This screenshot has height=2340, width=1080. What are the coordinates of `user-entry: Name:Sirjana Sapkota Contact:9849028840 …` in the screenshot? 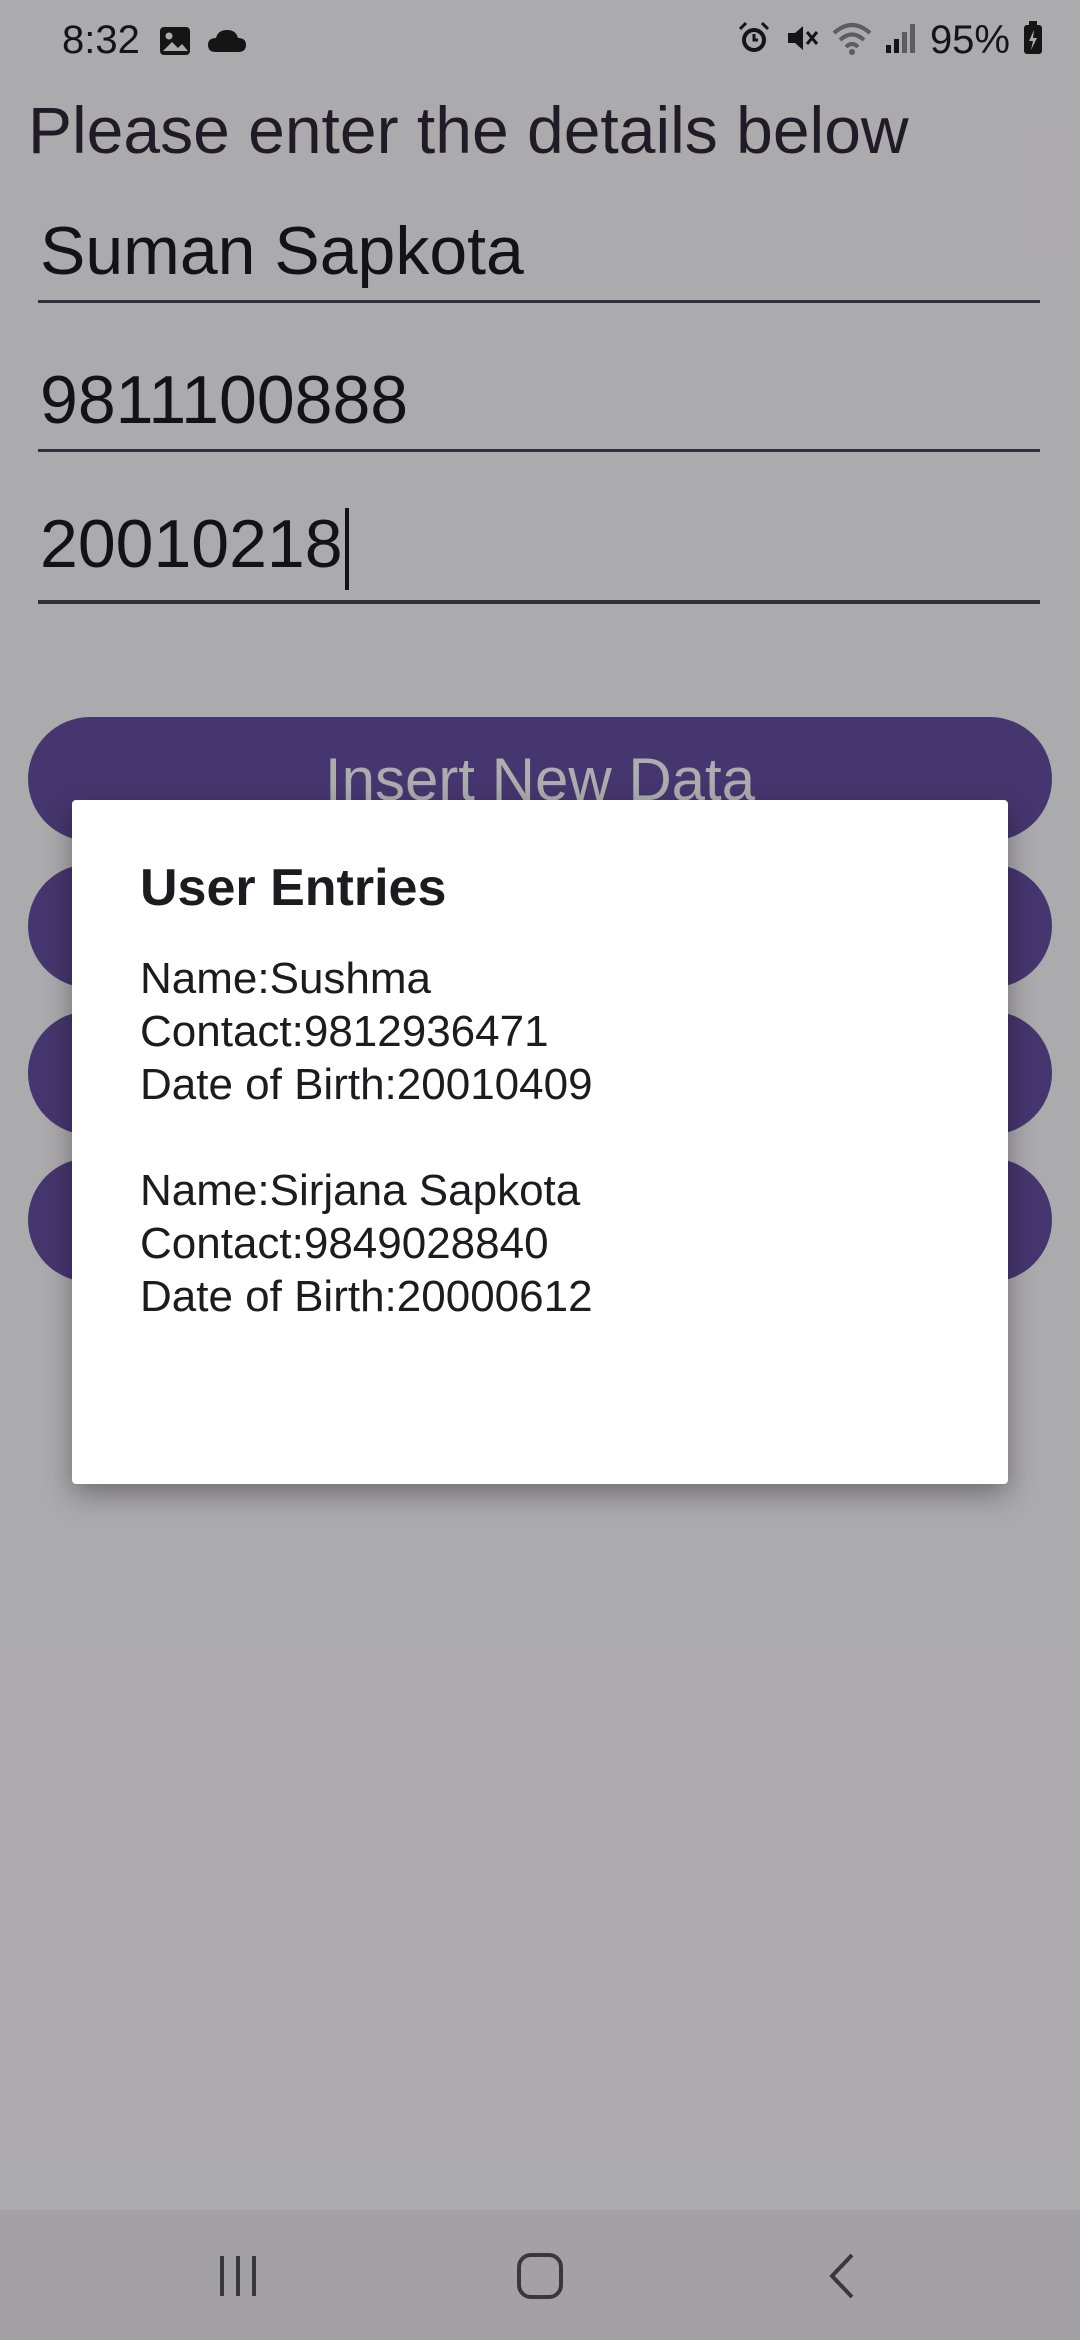 It's located at (366, 1243).